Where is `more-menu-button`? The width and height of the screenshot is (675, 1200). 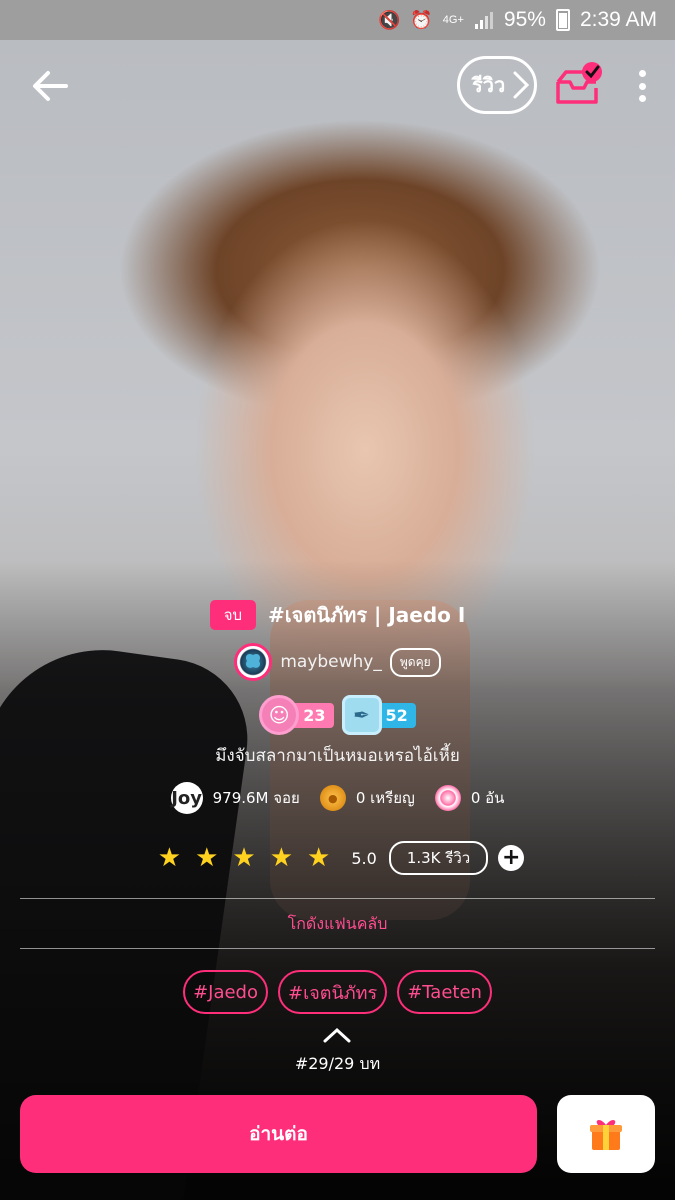 more-menu-button is located at coordinates (642, 86).